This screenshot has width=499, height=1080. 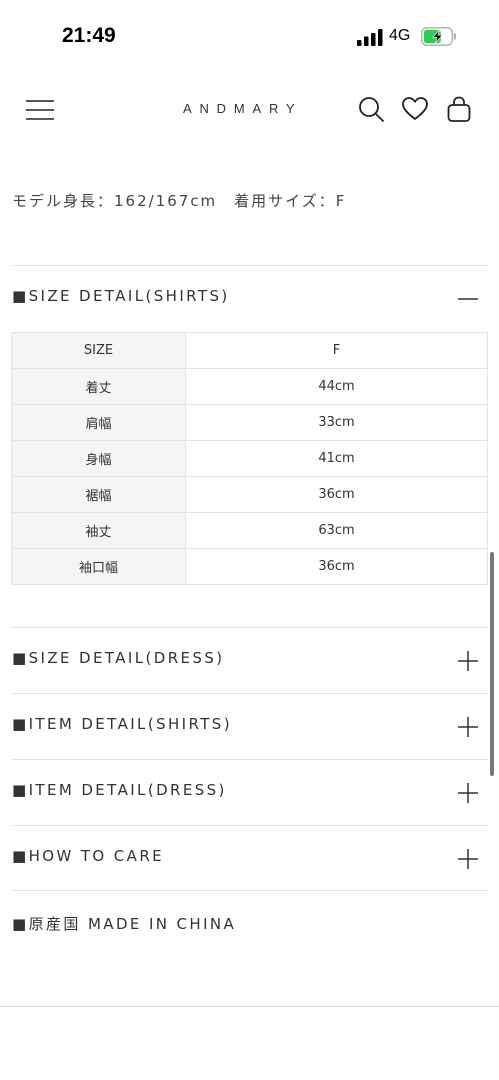 What do you see at coordinates (371, 109) in the screenshot?
I see `search-icon` at bounding box center [371, 109].